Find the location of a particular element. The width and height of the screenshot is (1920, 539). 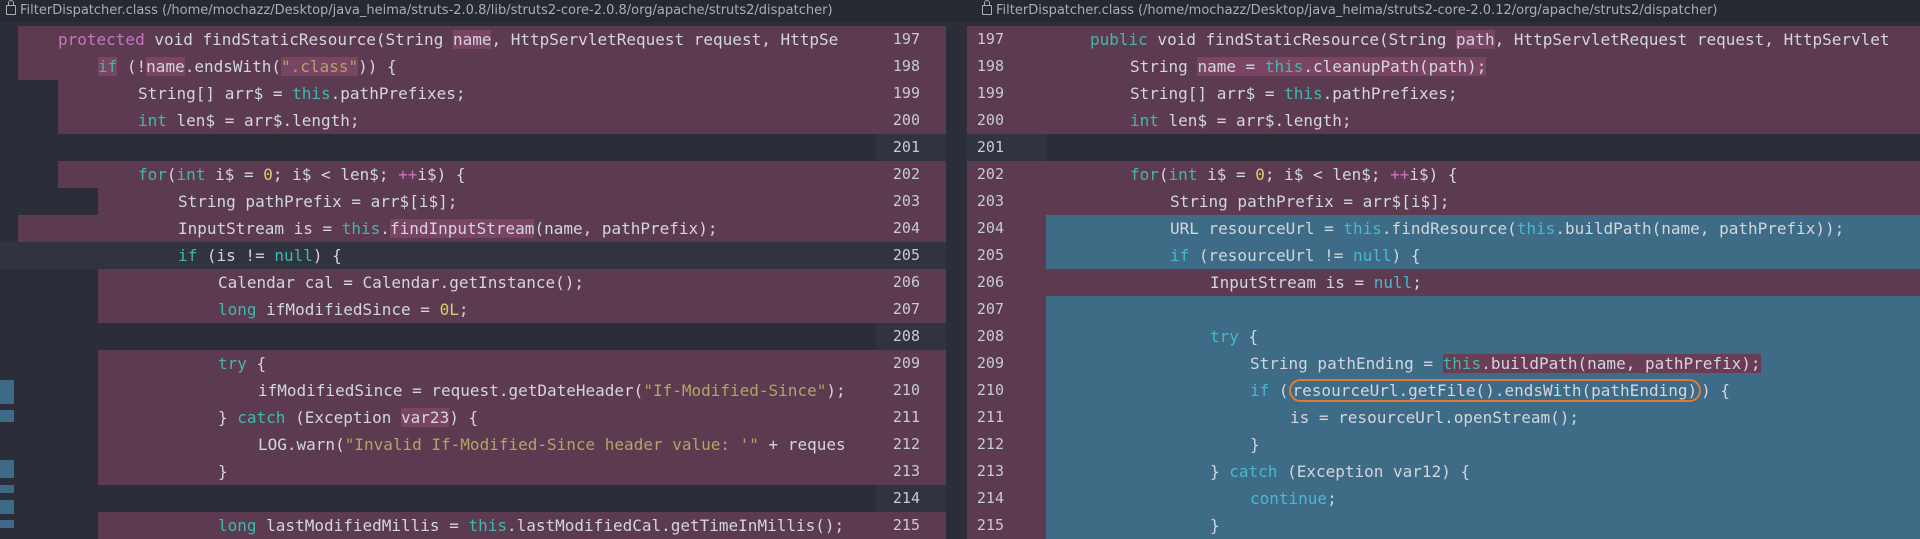

diff-minimap is located at coordinates (7, 455).